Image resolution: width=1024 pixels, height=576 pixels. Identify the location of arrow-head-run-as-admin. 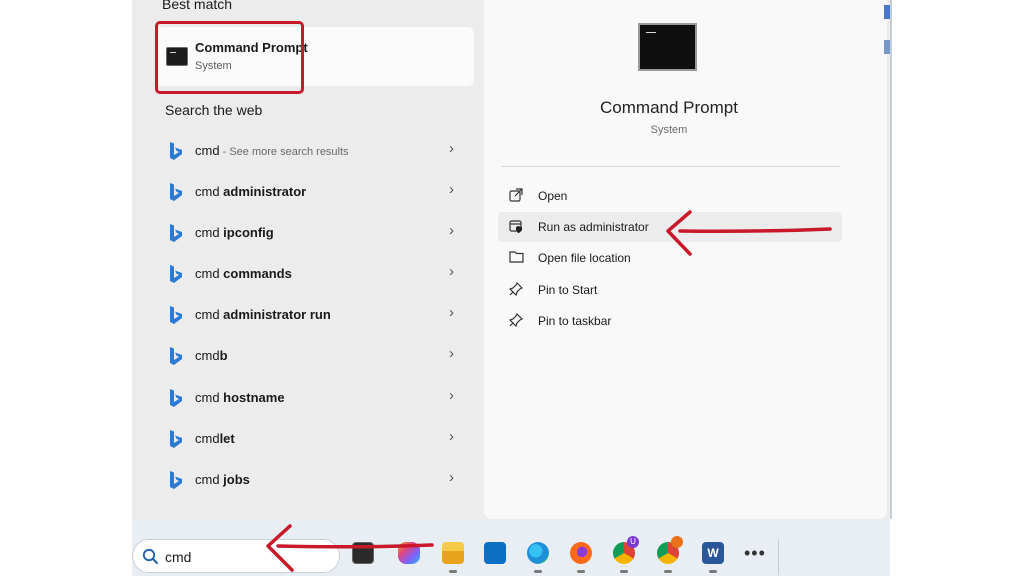
(679, 233).